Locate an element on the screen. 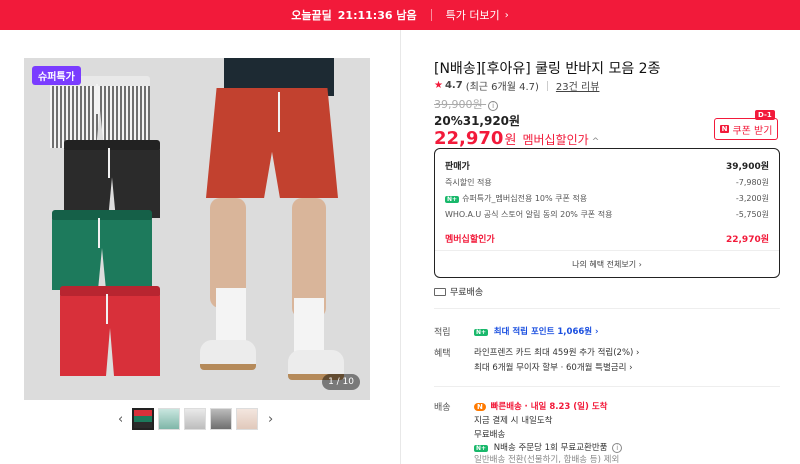  chevron-up-icon: ^ is located at coordinates (595, 142).